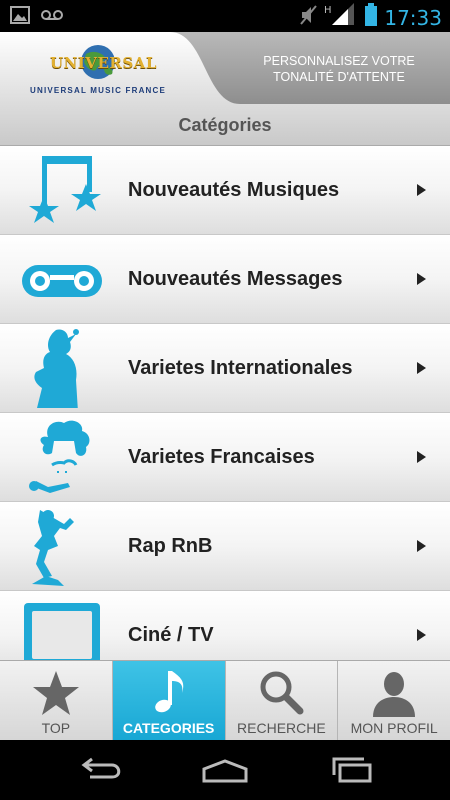  I want to click on category-item: Nouveautés Musiques, so click(225, 190).